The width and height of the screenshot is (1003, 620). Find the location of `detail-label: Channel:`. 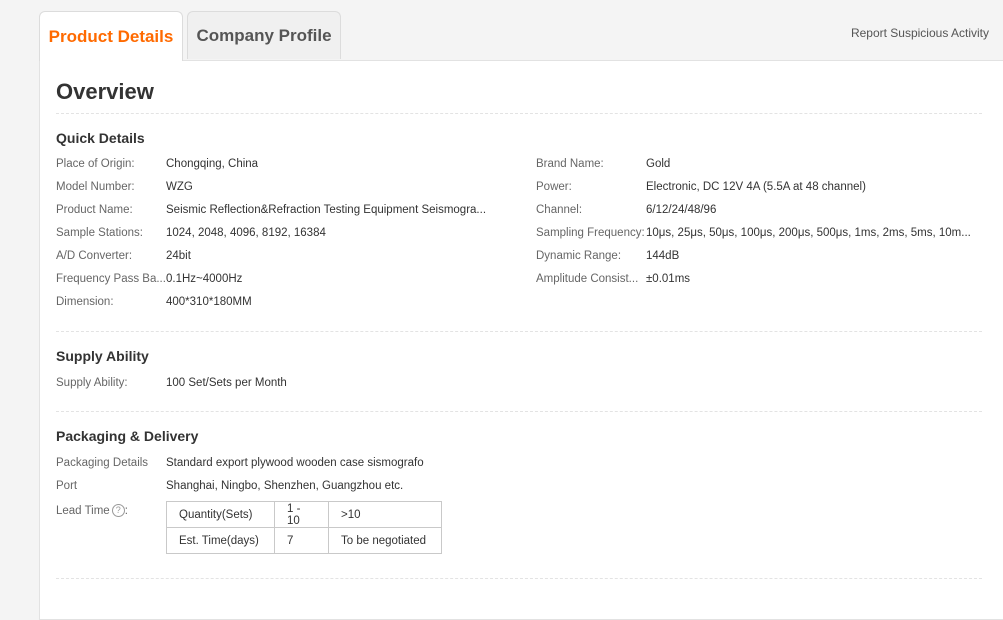

detail-label: Channel: is located at coordinates (559, 210).